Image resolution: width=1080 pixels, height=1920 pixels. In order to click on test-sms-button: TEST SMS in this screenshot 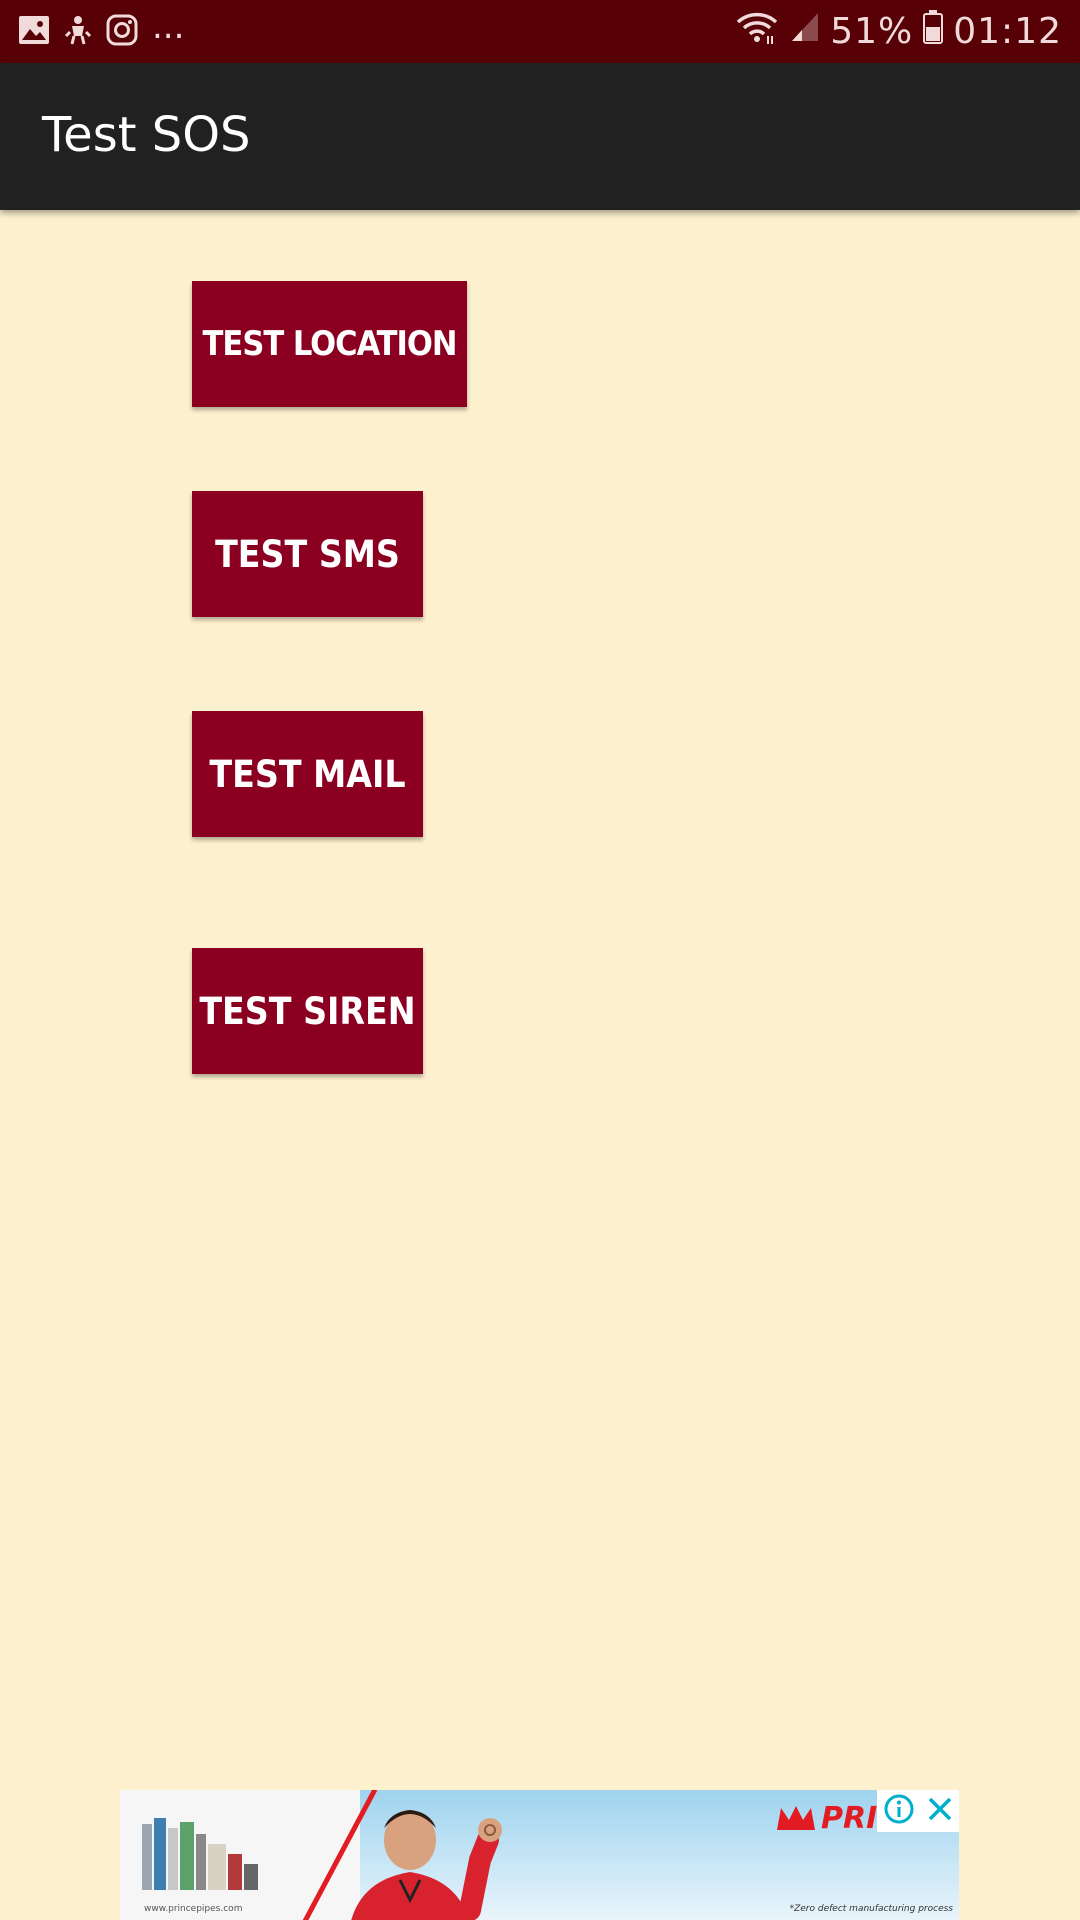, I will do `click(307, 554)`.